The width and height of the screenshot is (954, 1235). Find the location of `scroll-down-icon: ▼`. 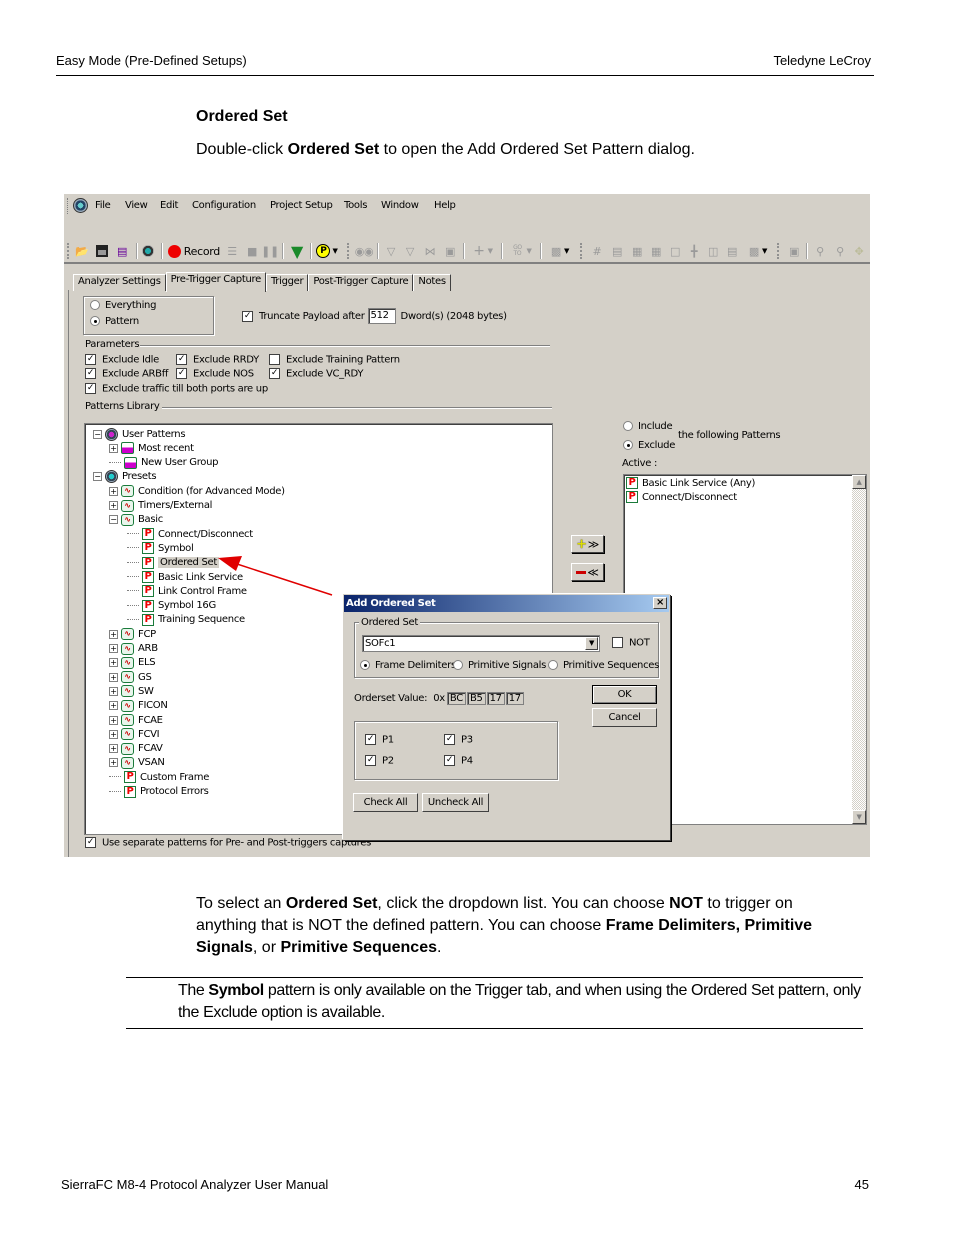

scroll-down-icon: ▼ is located at coordinates (859, 817).